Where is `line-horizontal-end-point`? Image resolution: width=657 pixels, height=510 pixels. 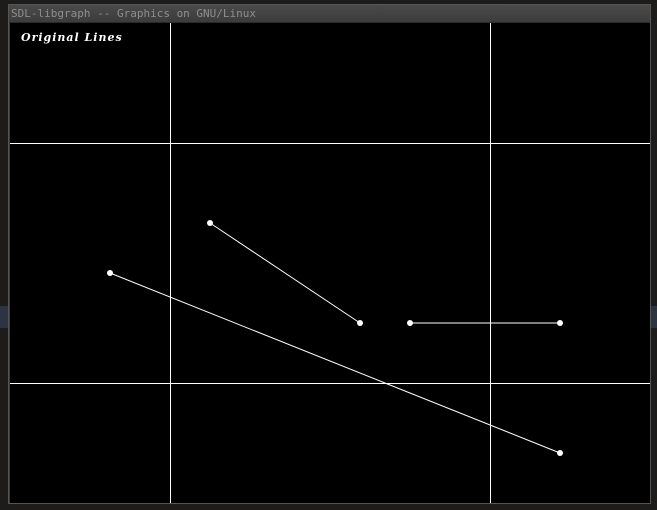 line-horizontal-end-point is located at coordinates (560, 323).